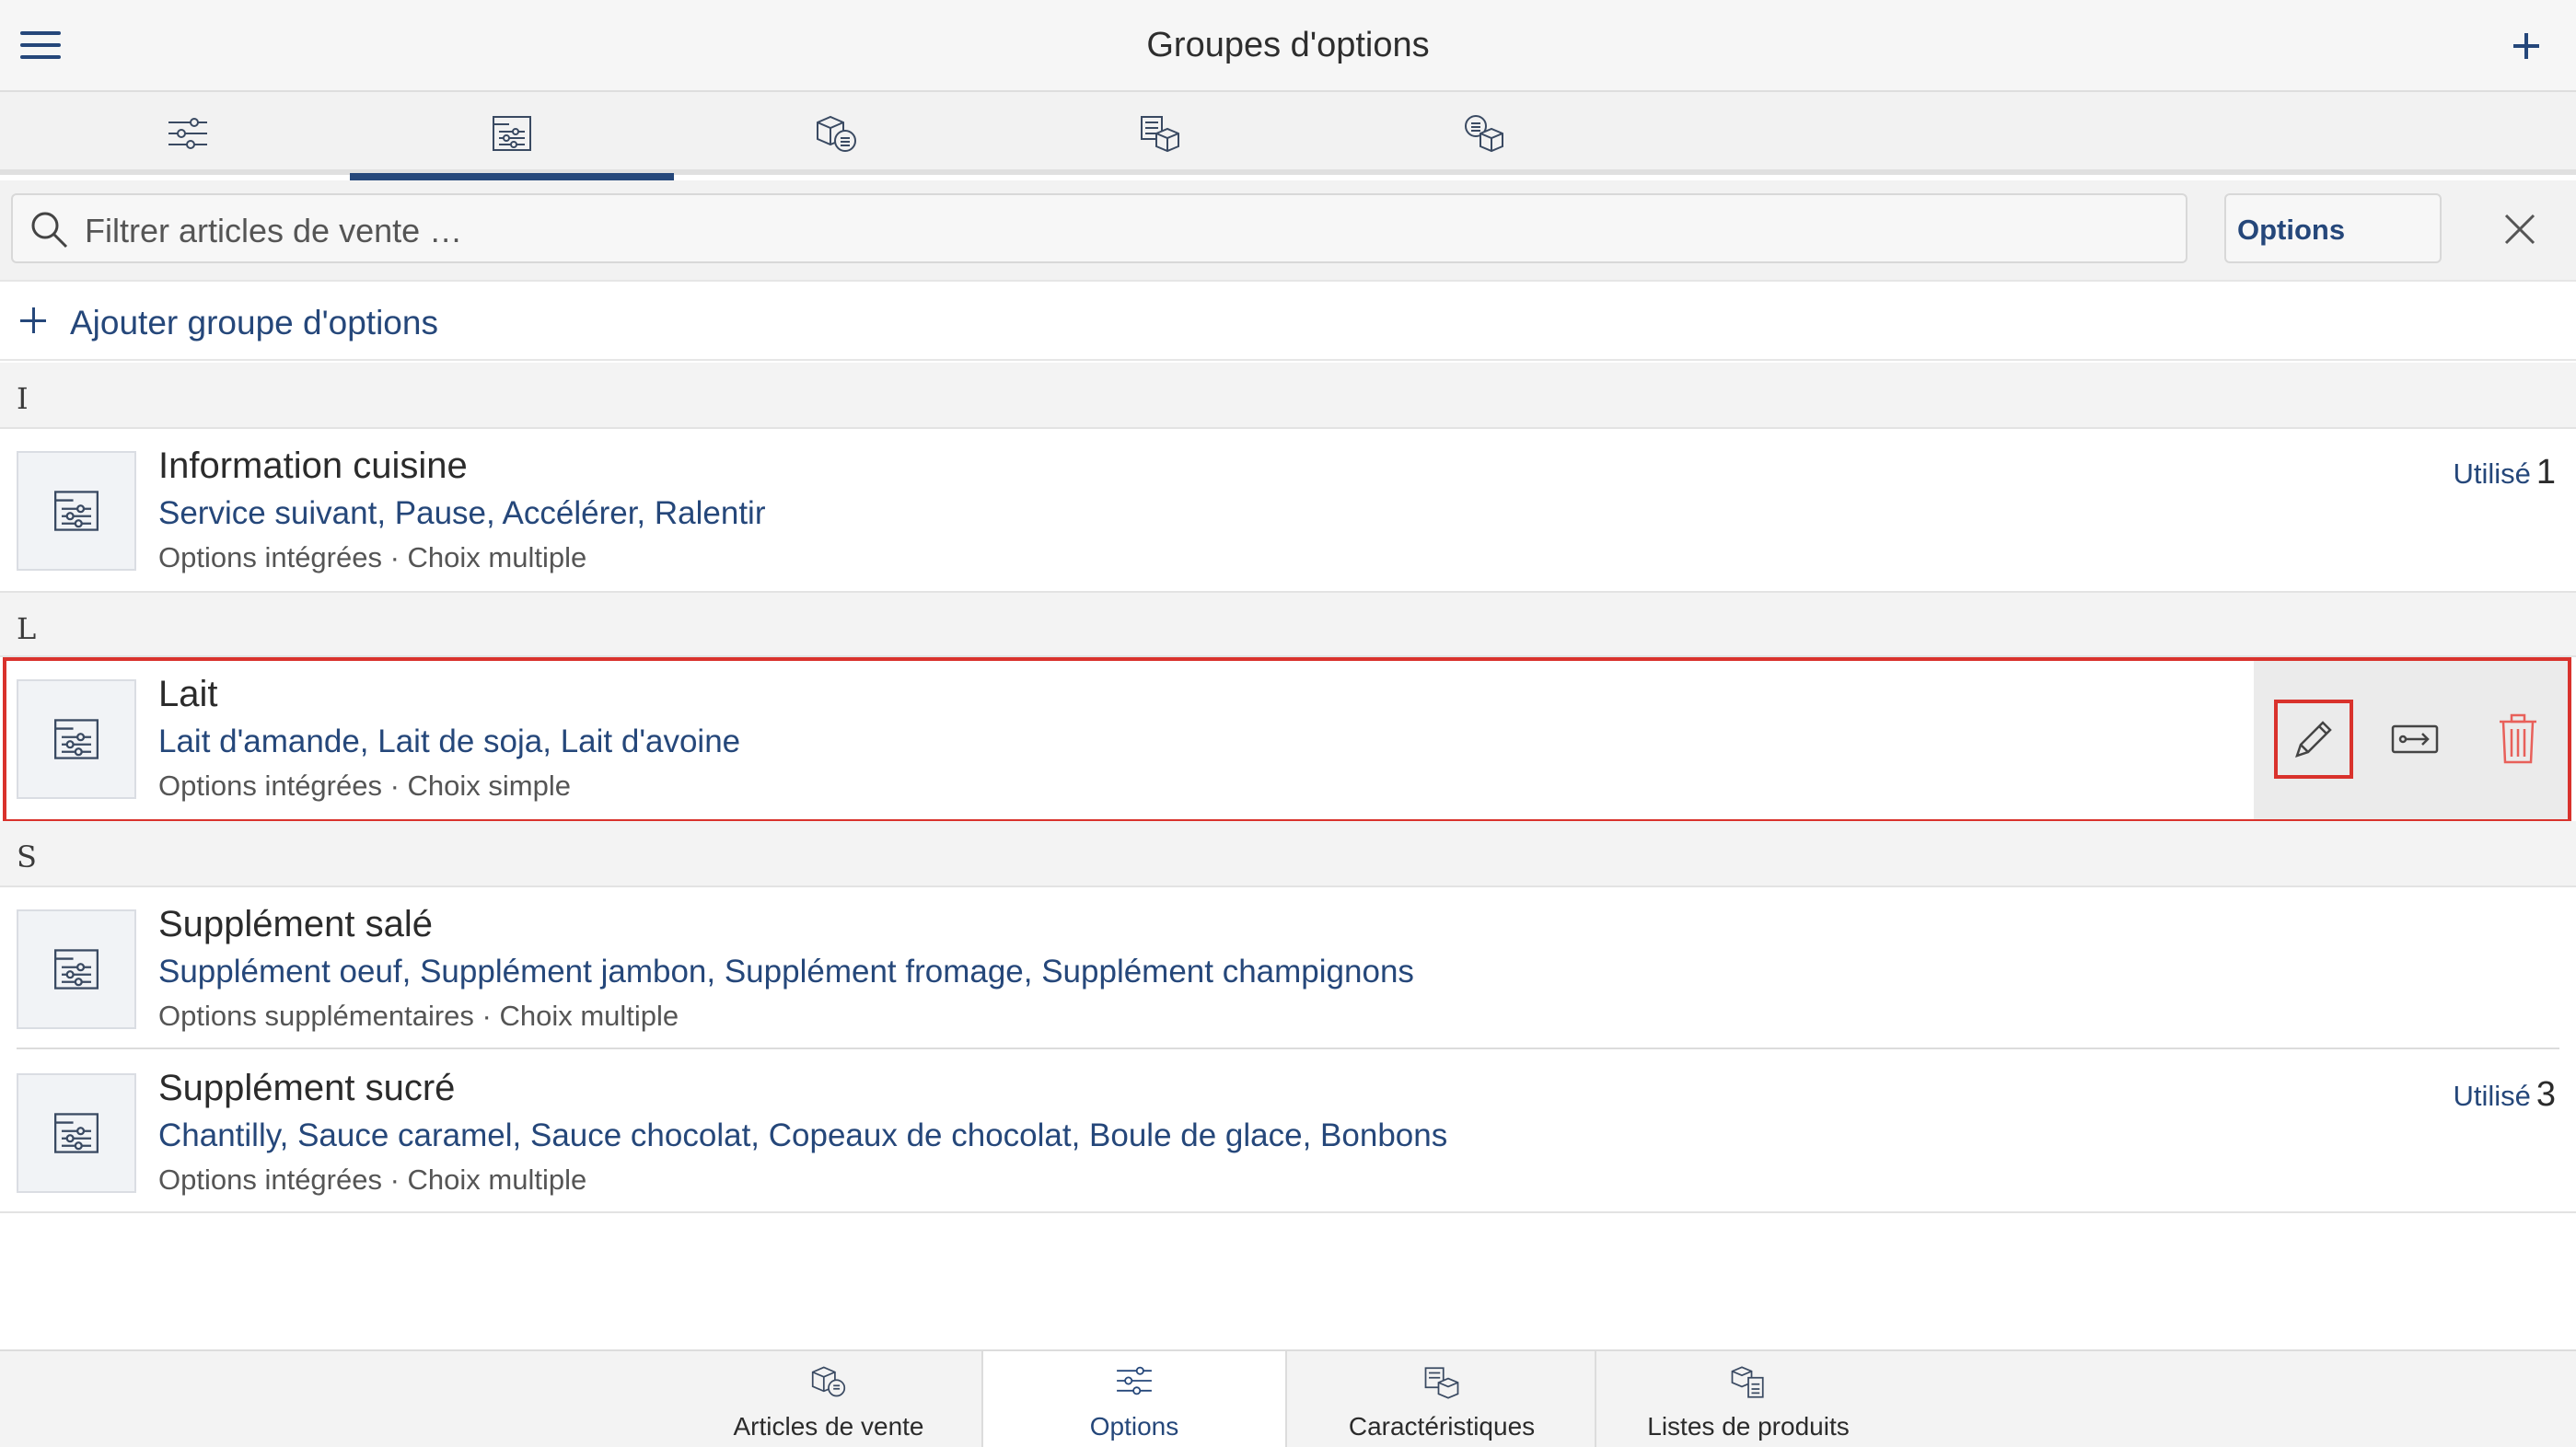  Describe the element at coordinates (2520, 229) in the screenshot. I see `close-icon` at that location.